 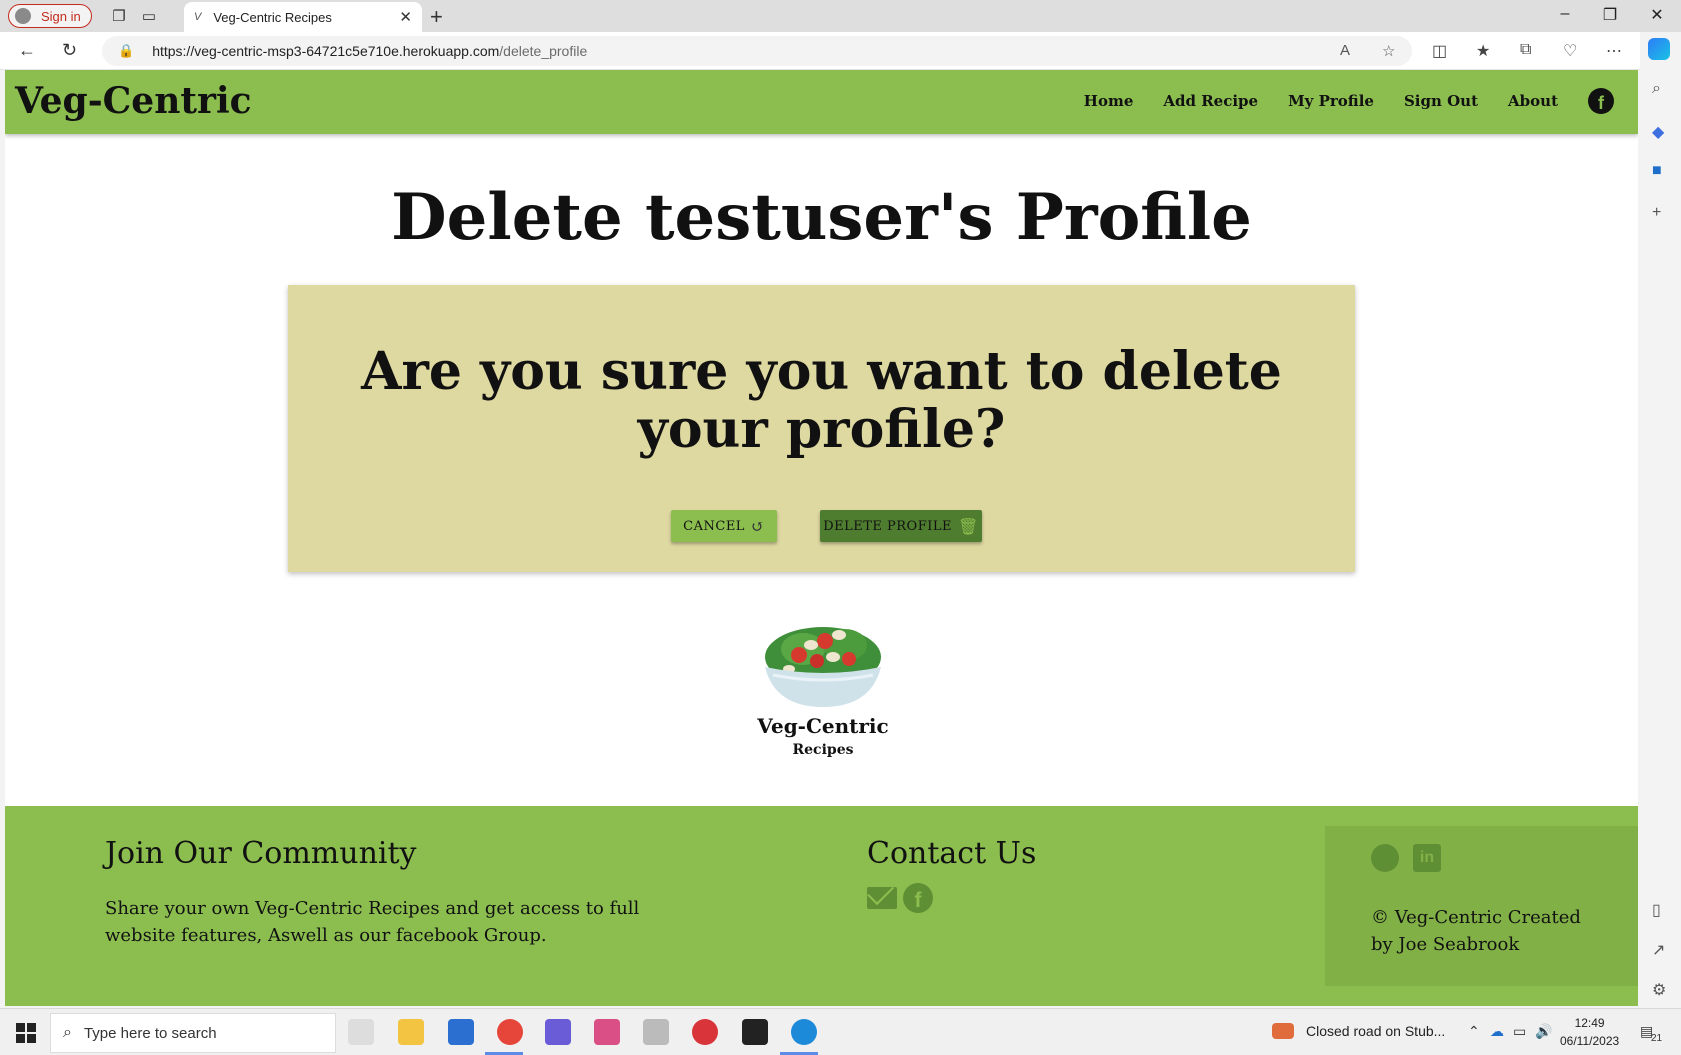 I want to click on restore-icon: ❐, so click(x=1610, y=15).